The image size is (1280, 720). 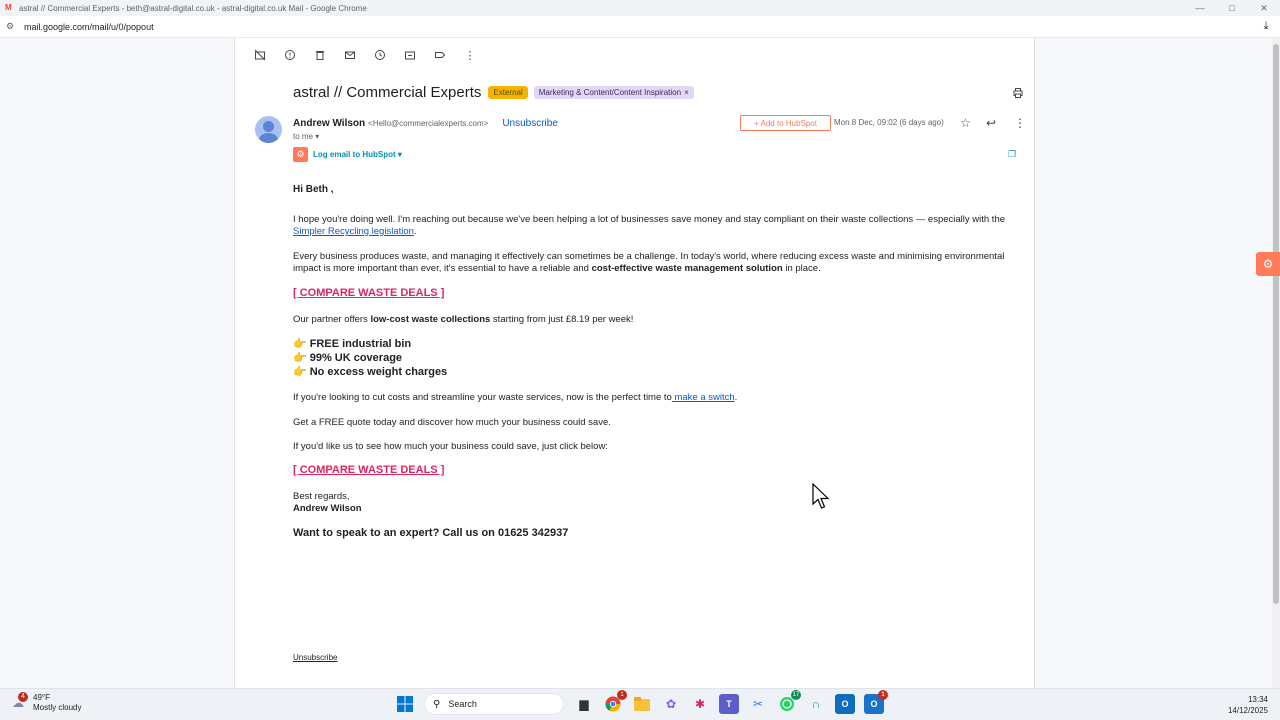 I want to click on paragraph-4-end: ., so click(x=736, y=397).